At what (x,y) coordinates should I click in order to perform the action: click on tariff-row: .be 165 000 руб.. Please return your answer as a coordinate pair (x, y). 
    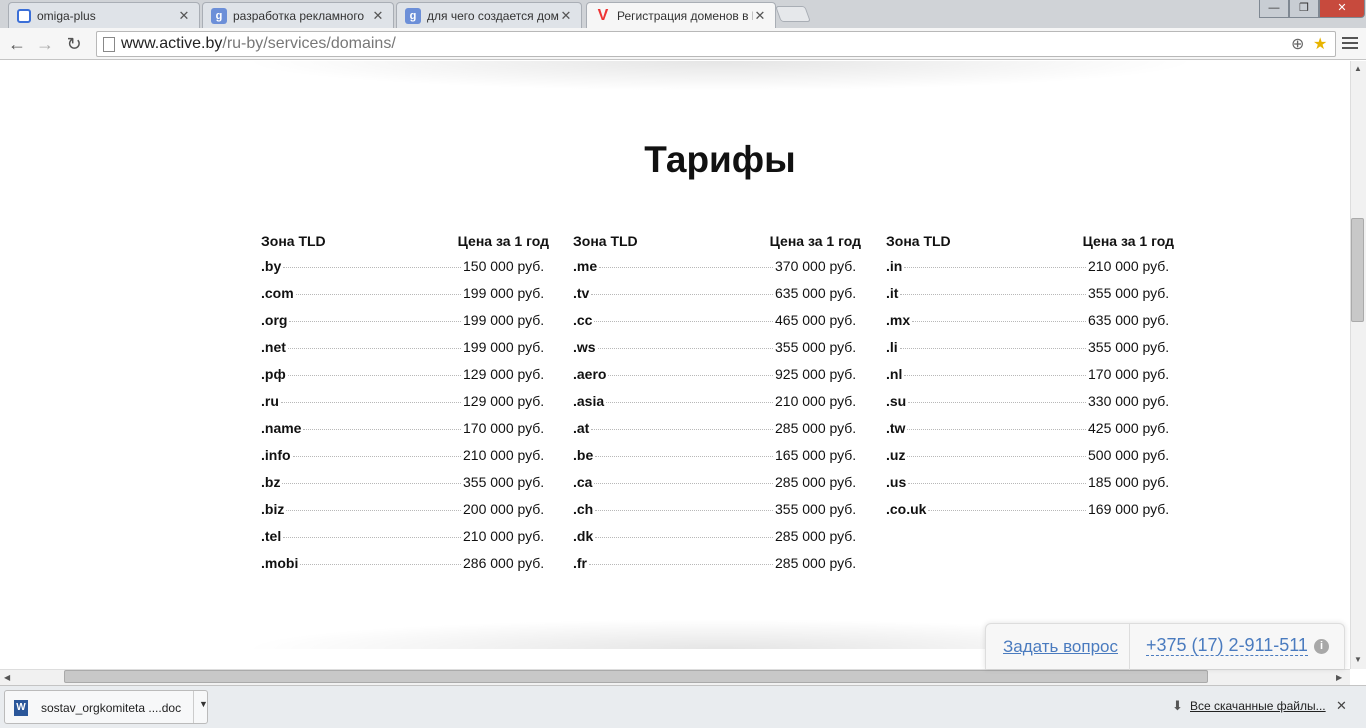
    Looking at the image, I should click on (717, 460).